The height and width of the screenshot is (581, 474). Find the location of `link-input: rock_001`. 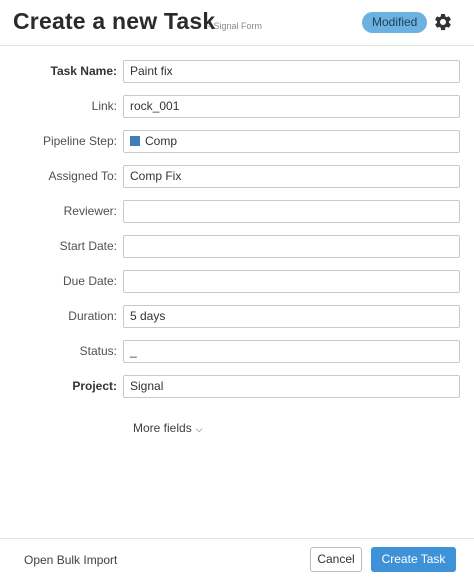

link-input: rock_001 is located at coordinates (291, 106).